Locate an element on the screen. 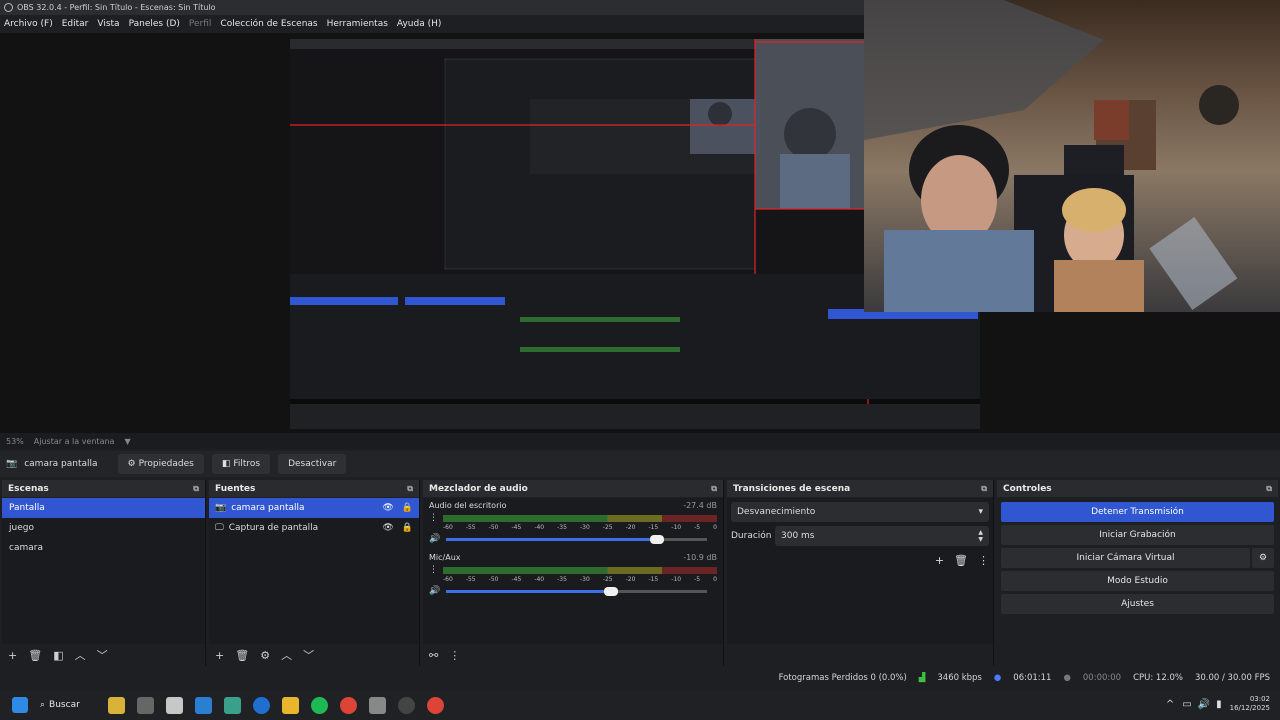 The image size is (1280, 720). menu-vista: Vista is located at coordinates (108, 24).